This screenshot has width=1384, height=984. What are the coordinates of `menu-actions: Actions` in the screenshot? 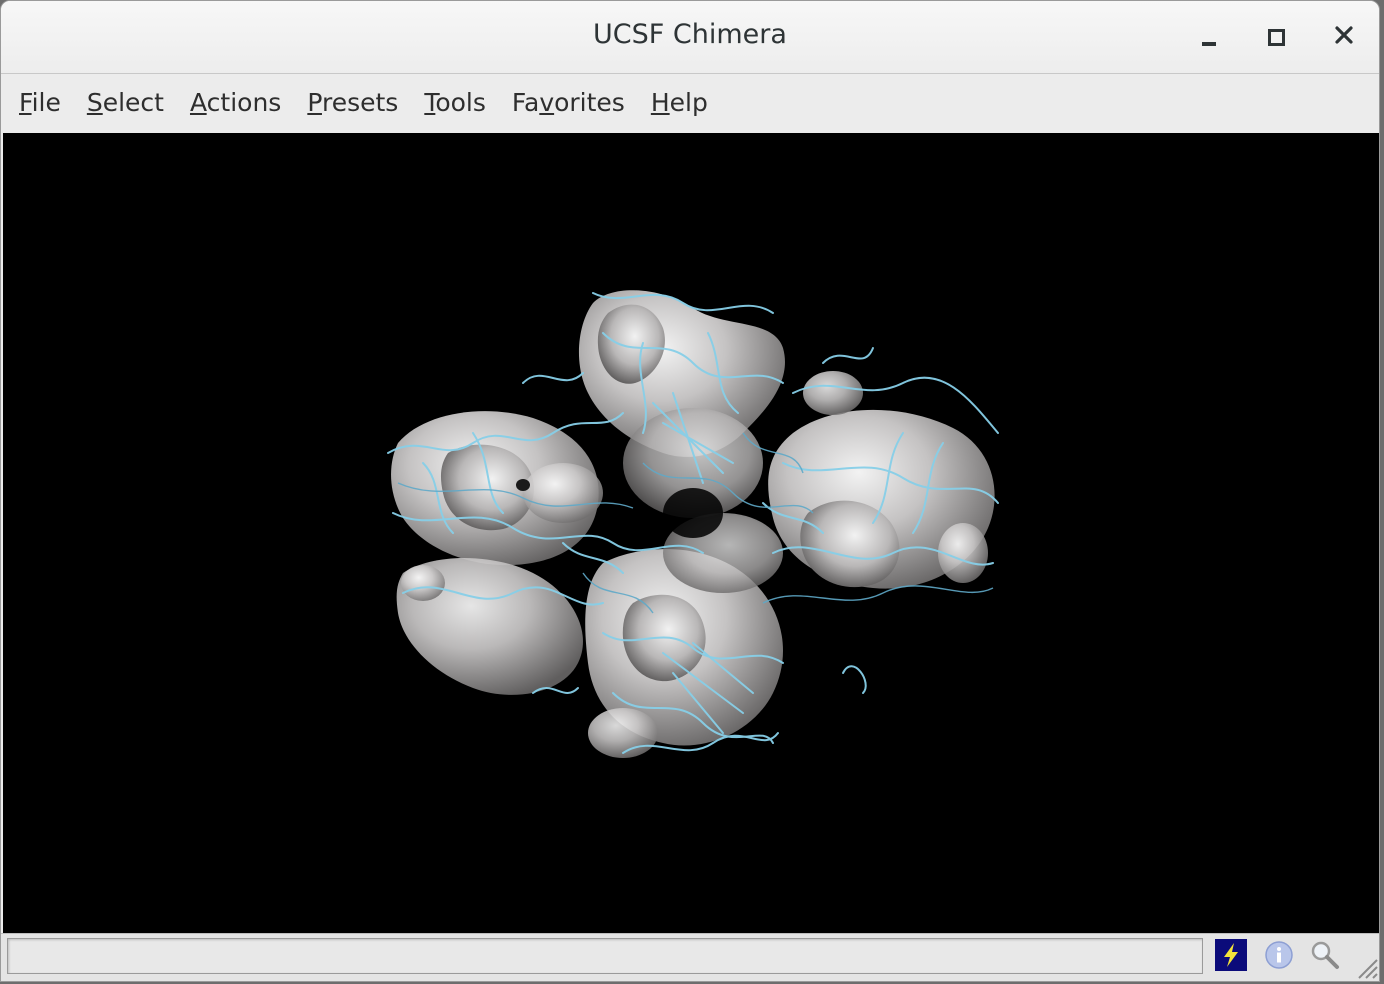 It's located at (235, 103).